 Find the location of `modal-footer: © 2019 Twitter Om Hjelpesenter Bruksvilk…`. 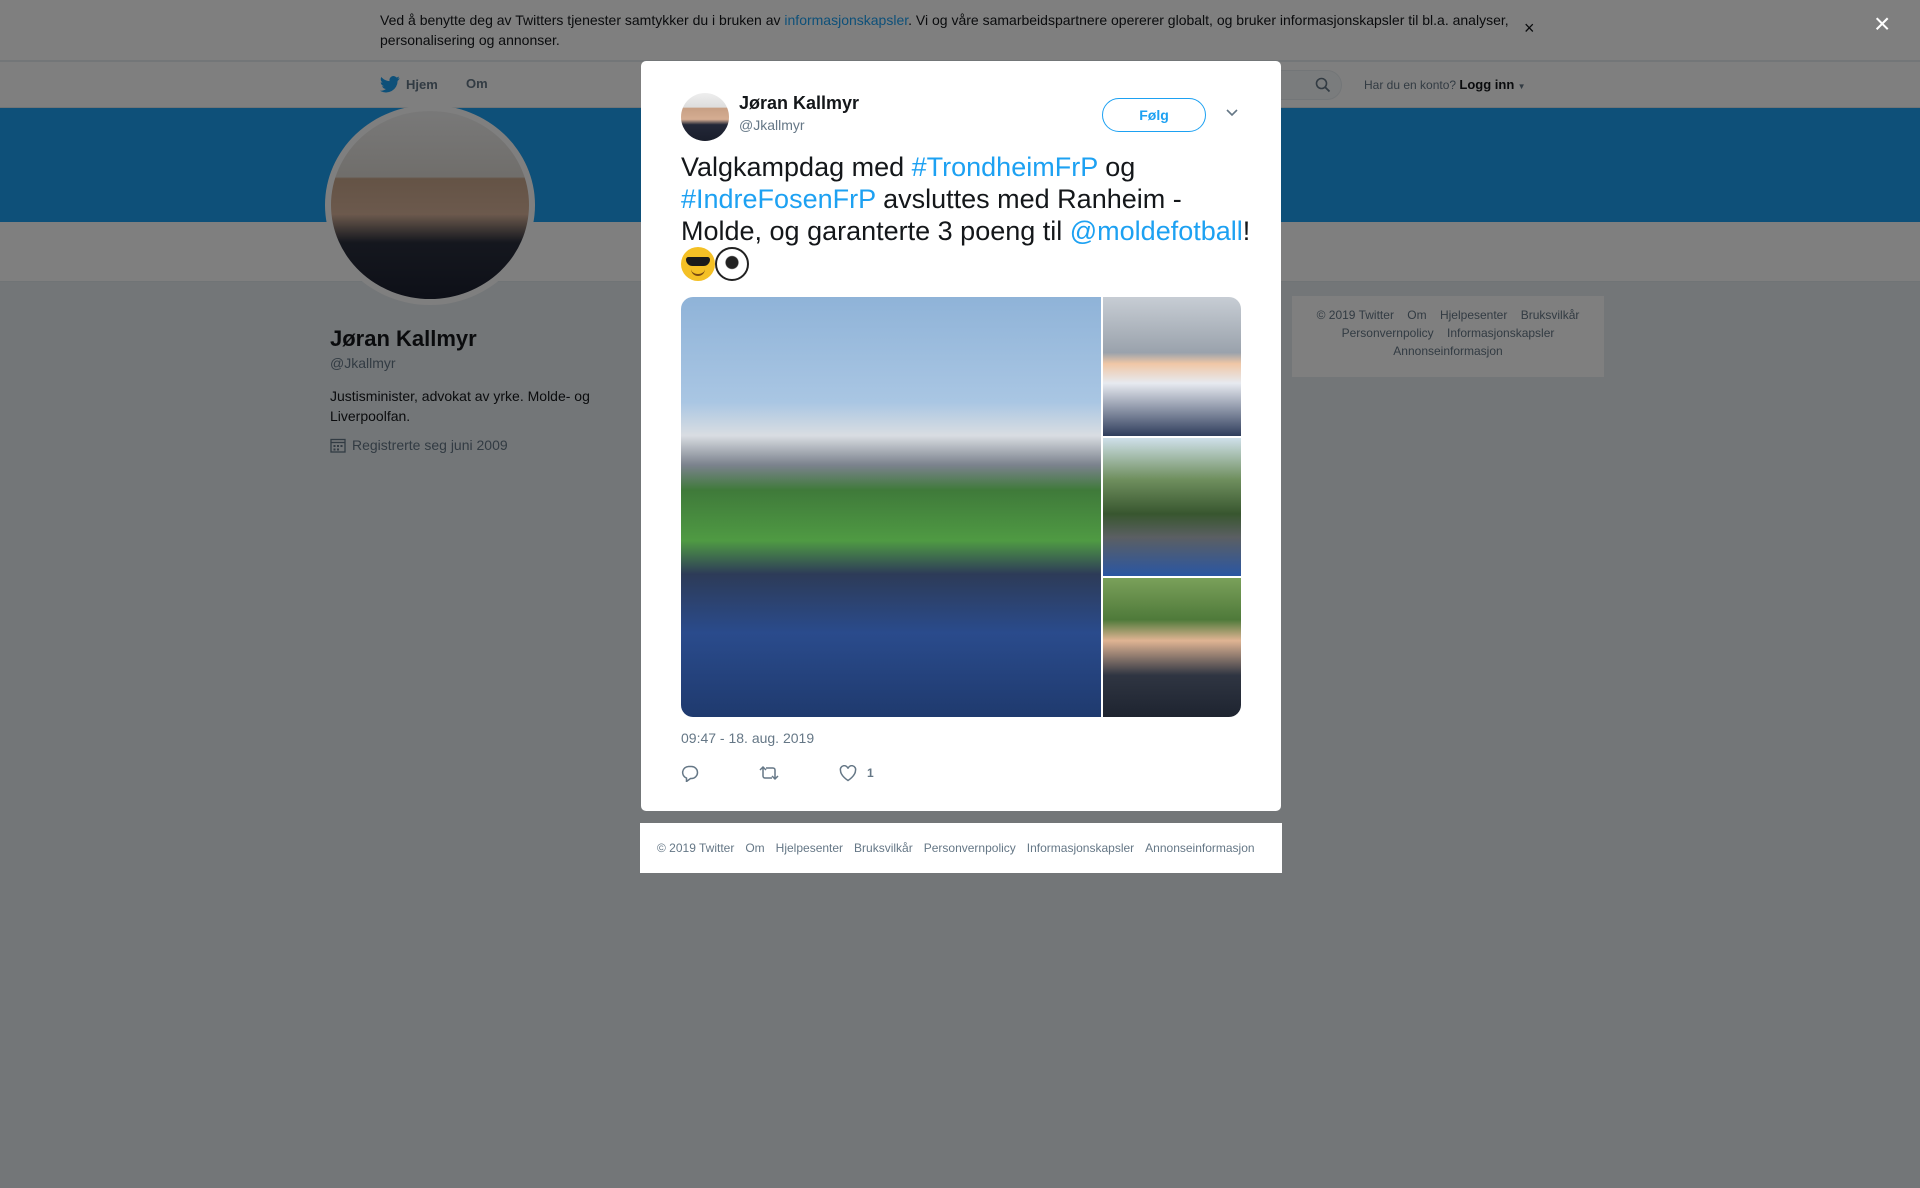

modal-footer: © 2019 Twitter Om Hjelpesenter Bruksvilk… is located at coordinates (961, 848).